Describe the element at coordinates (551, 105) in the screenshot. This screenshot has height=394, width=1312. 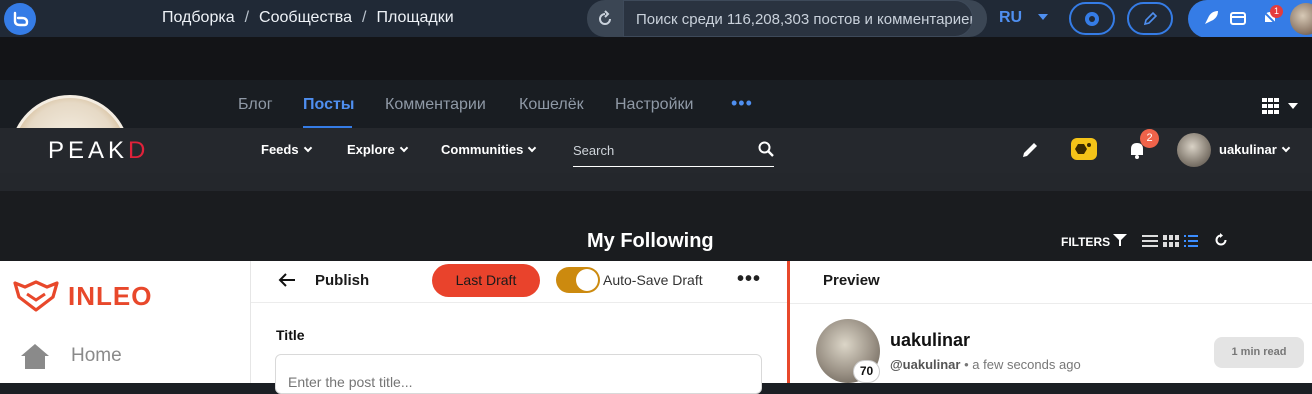
I see `tab-wallet: Кошелёк` at that location.